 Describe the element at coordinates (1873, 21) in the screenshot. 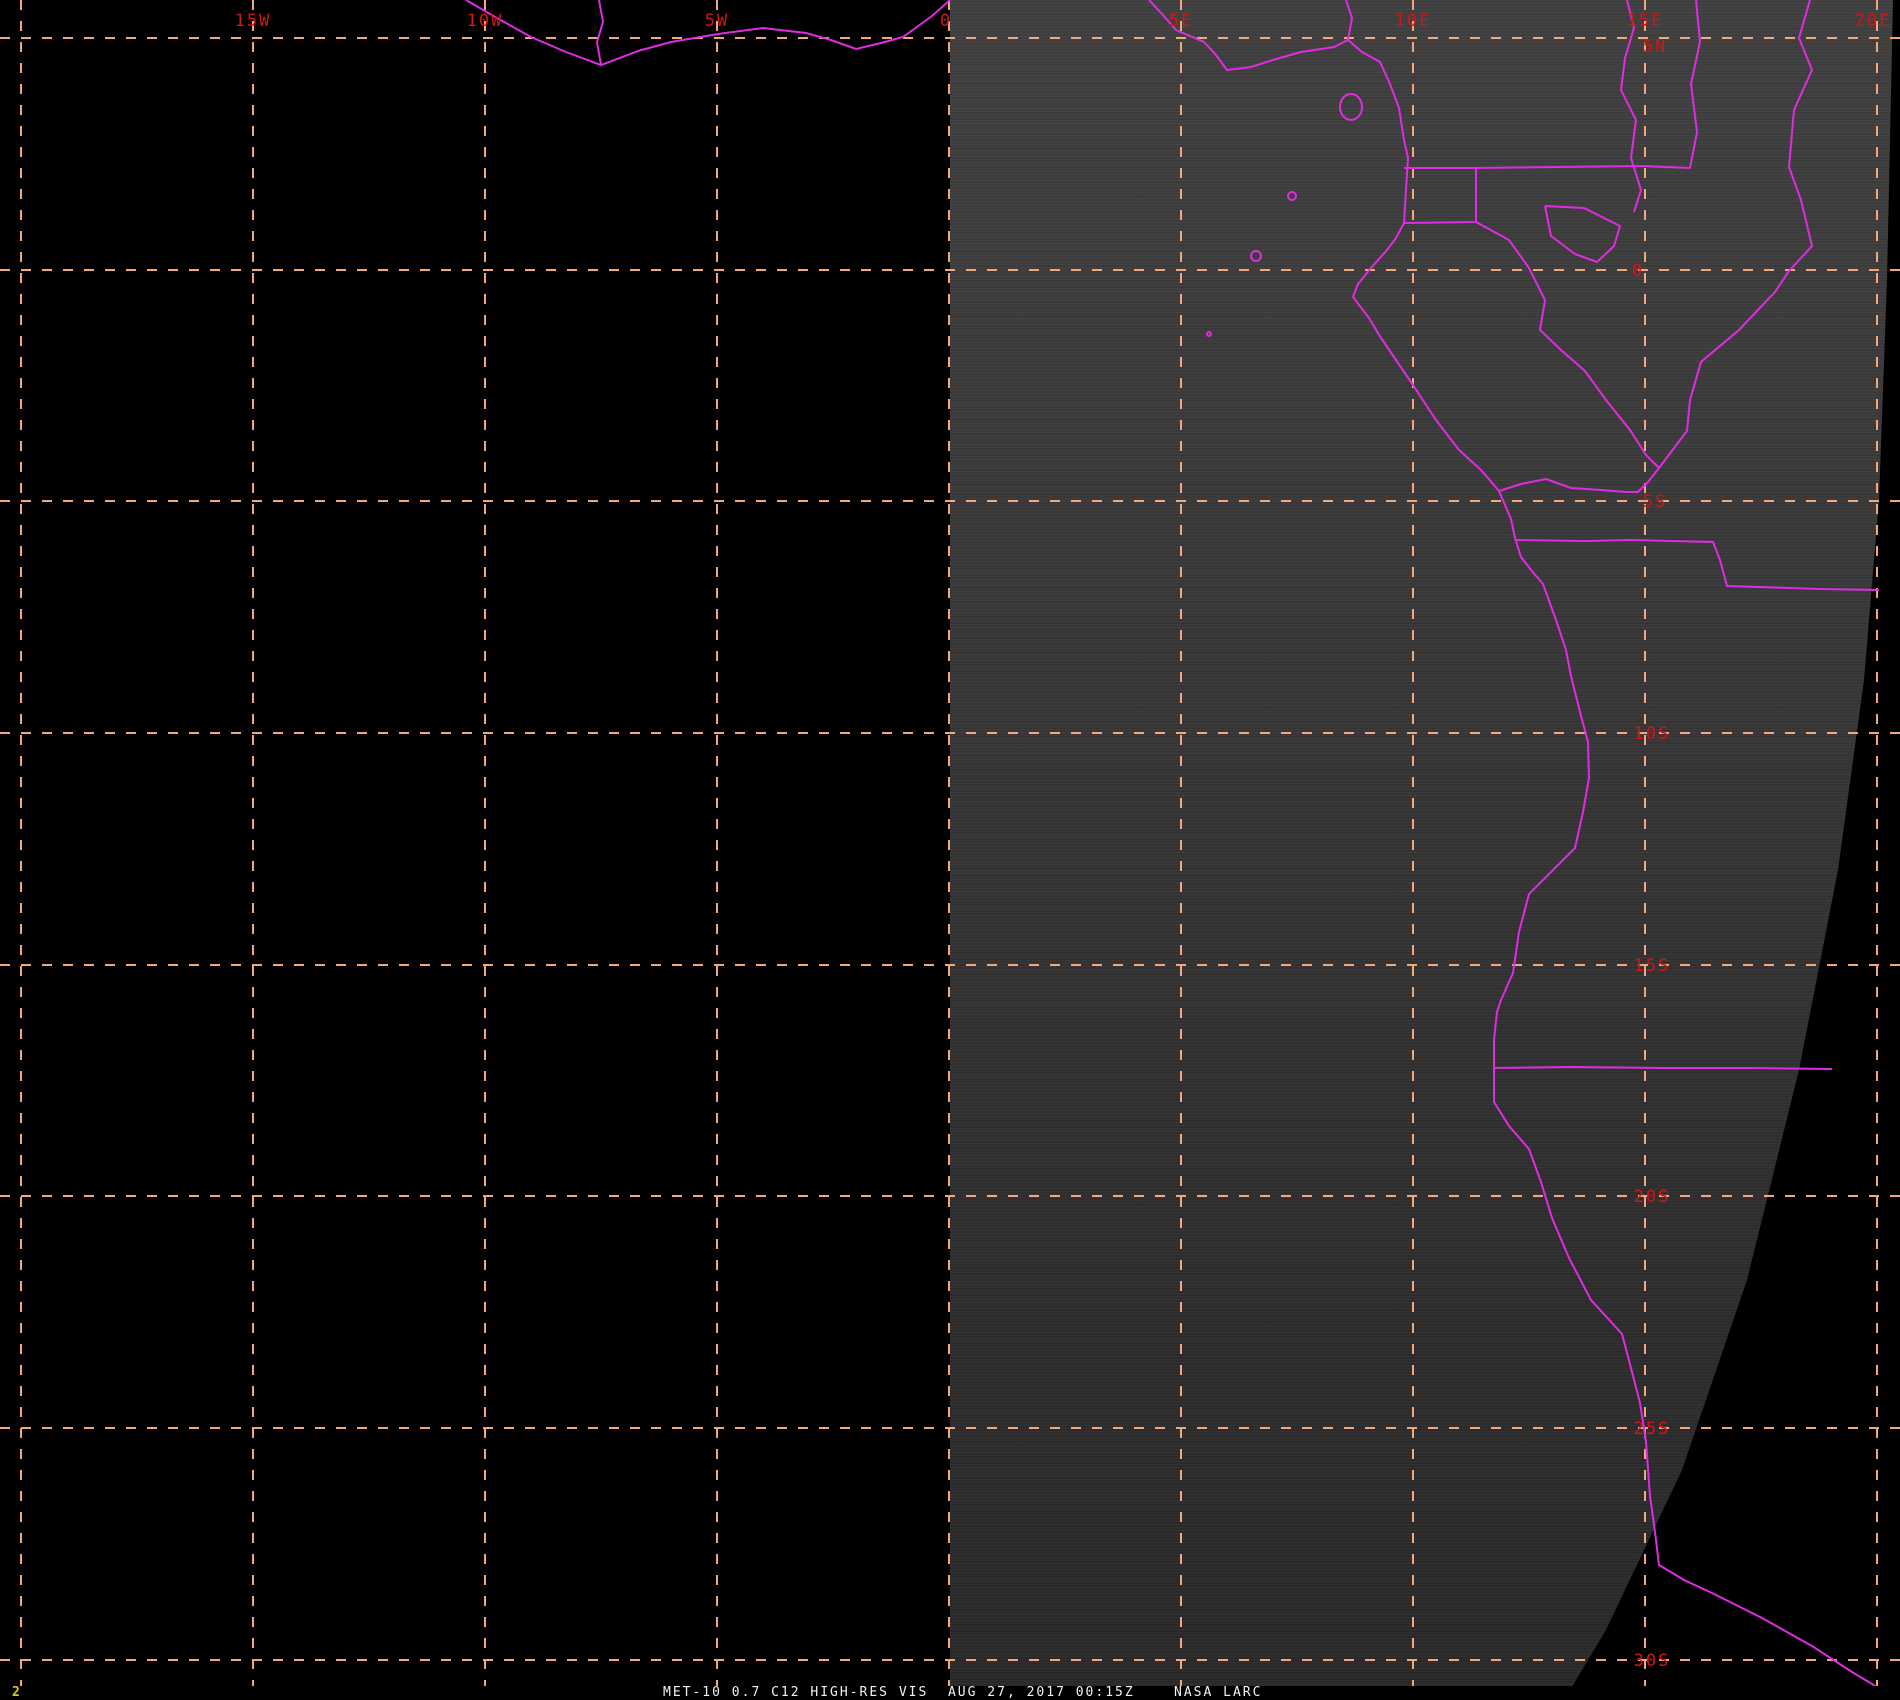

I see `longitude-label: 20E` at that location.